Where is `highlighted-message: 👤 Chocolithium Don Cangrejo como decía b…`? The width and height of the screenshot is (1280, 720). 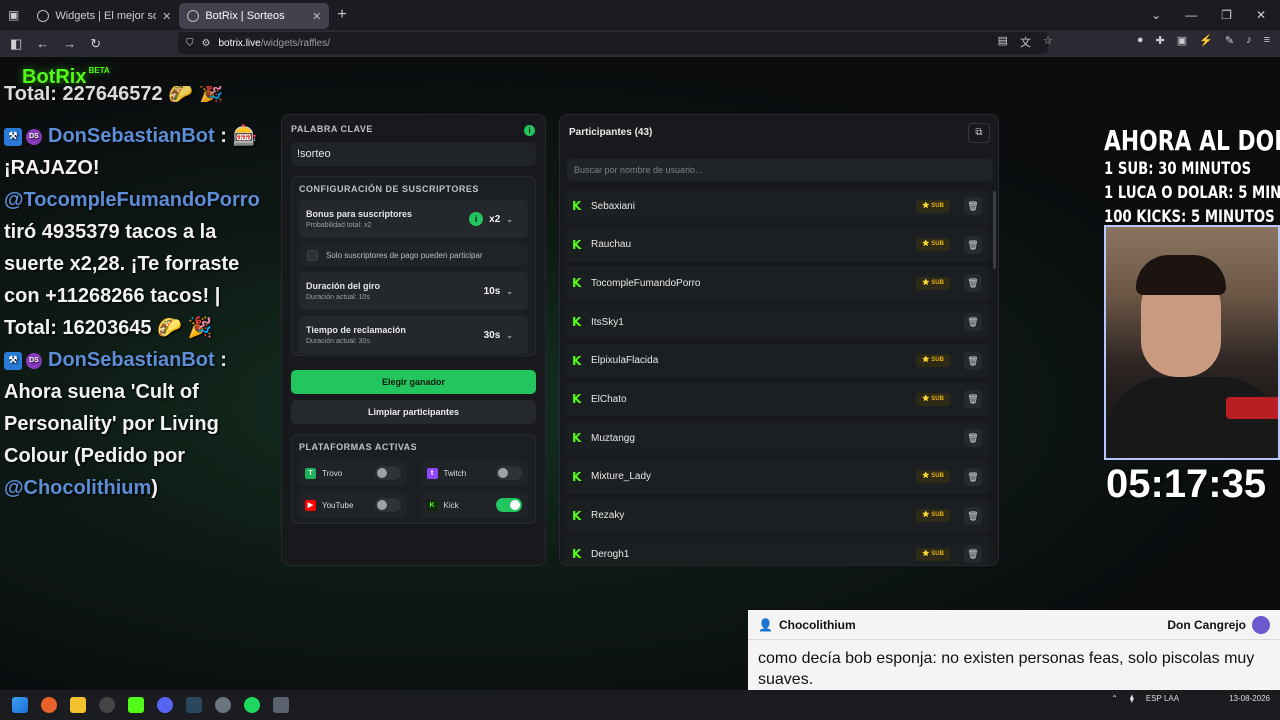 highlighted-message: 👤 Chocolithium Don Cangrejo como decía b… is located at coordinates (1014, 650).